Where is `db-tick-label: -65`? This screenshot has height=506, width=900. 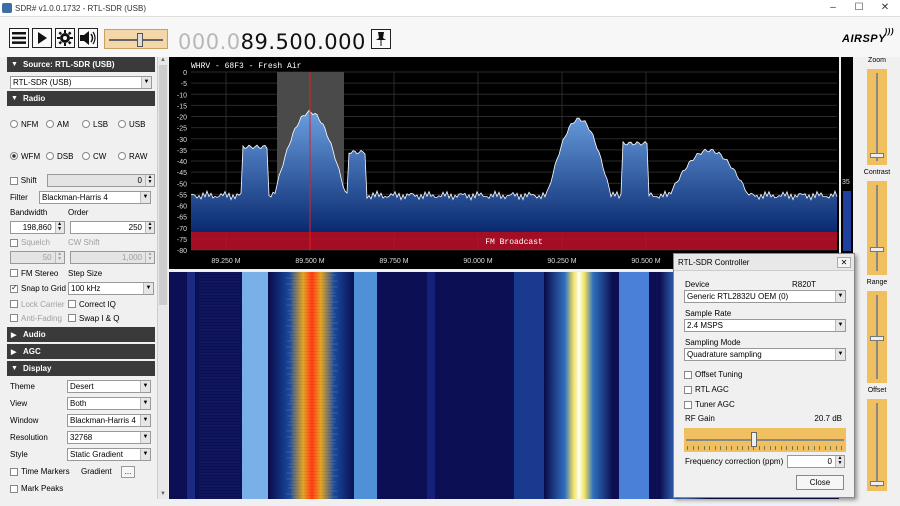 db-tick-label: -65 is located at coordinates (182, 218).